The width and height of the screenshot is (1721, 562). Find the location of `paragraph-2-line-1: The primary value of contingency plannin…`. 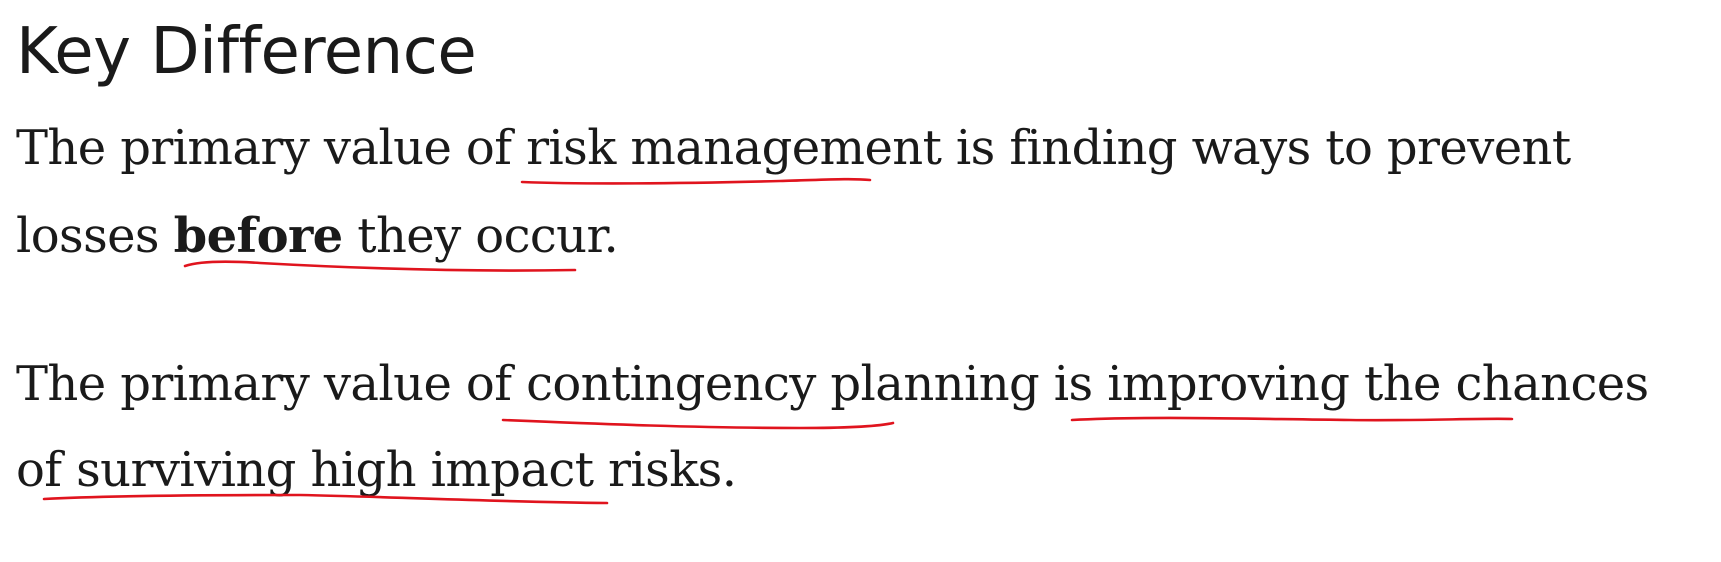

paragraph-2-line-1: The primary value of contingency plannin… is located at coordinates (832, 384).